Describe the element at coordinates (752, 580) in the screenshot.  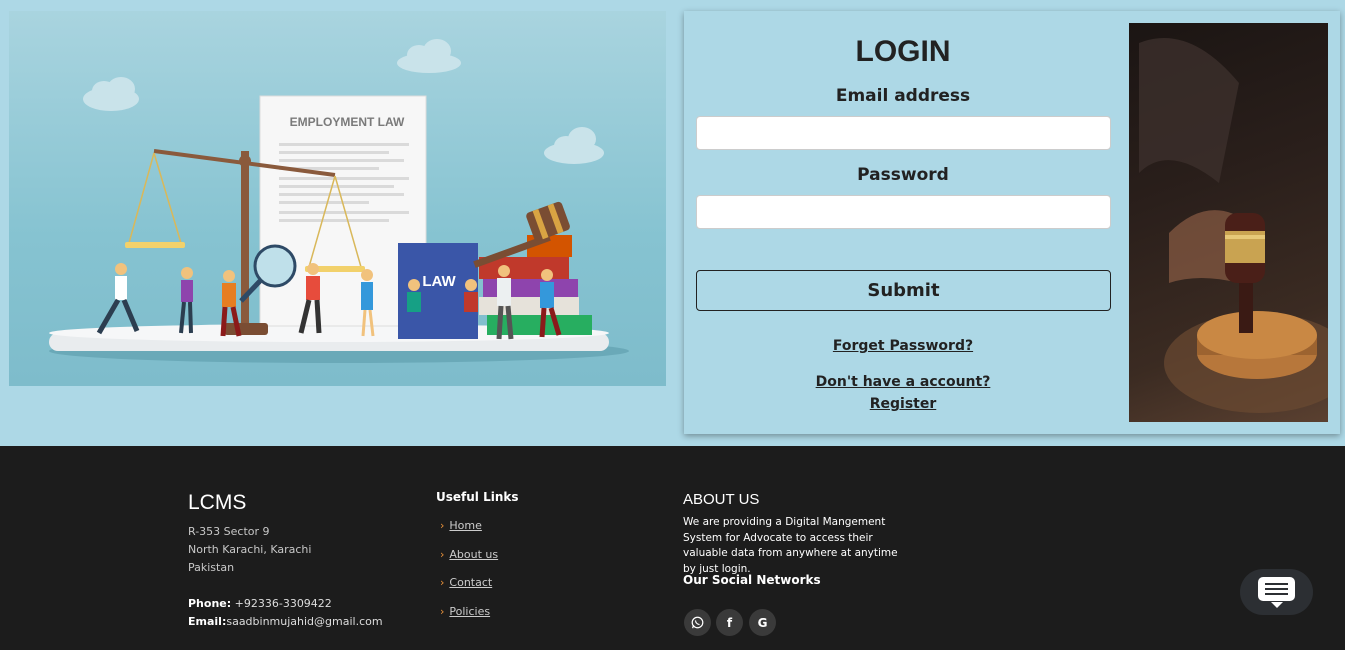
I see `social-title: Our Social Networks` at that location.